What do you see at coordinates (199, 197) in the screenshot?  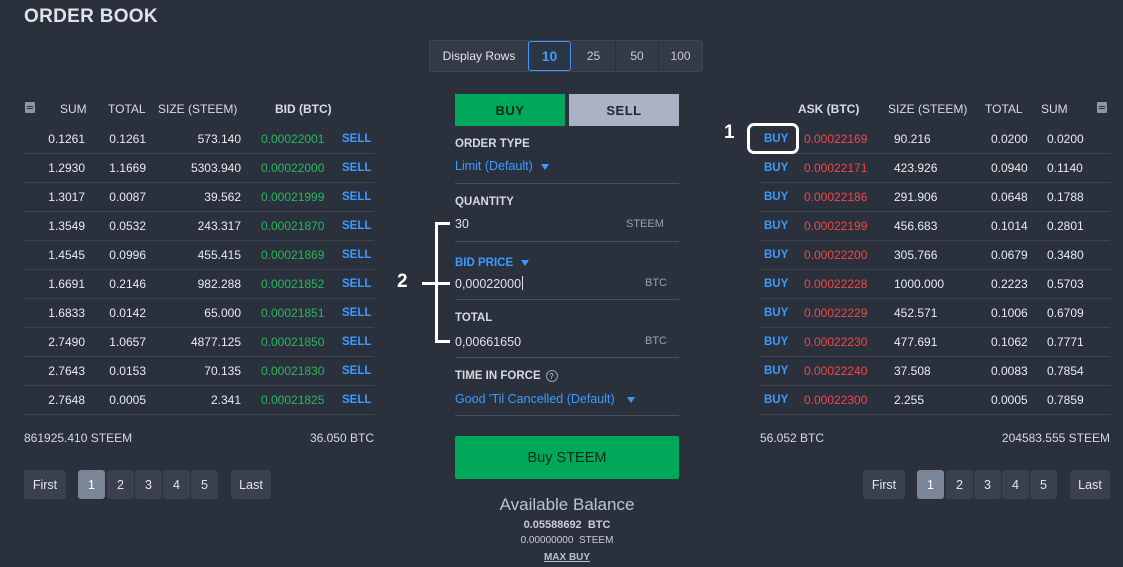 I see `bid-row: 1.3017 0.0087 39.562 0.00021999 SELL` at bounding box center [199, 197].